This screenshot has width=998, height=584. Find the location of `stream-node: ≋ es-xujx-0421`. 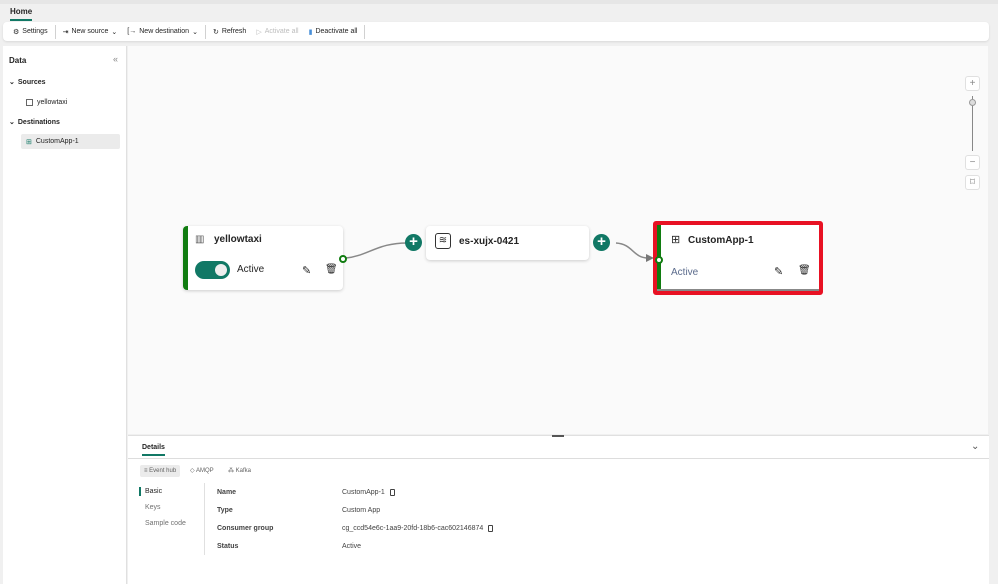

stream-node: ≋ es-xujx-0421 is located at coordinates (507, 243).